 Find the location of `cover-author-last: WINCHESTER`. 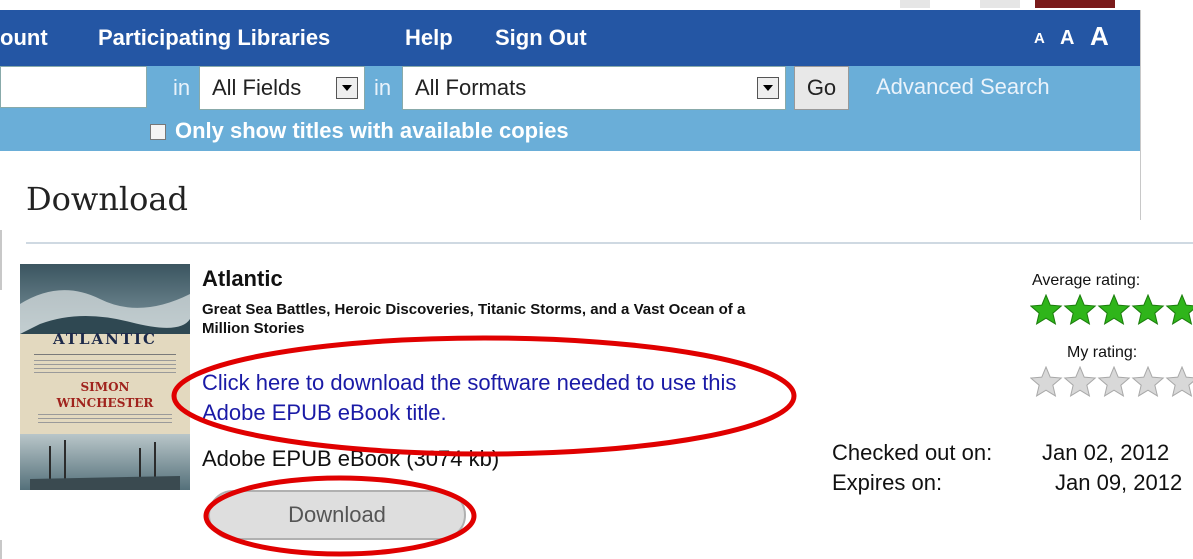

cover-author-last: WINCHESTER is located at coordinates (105, 403).